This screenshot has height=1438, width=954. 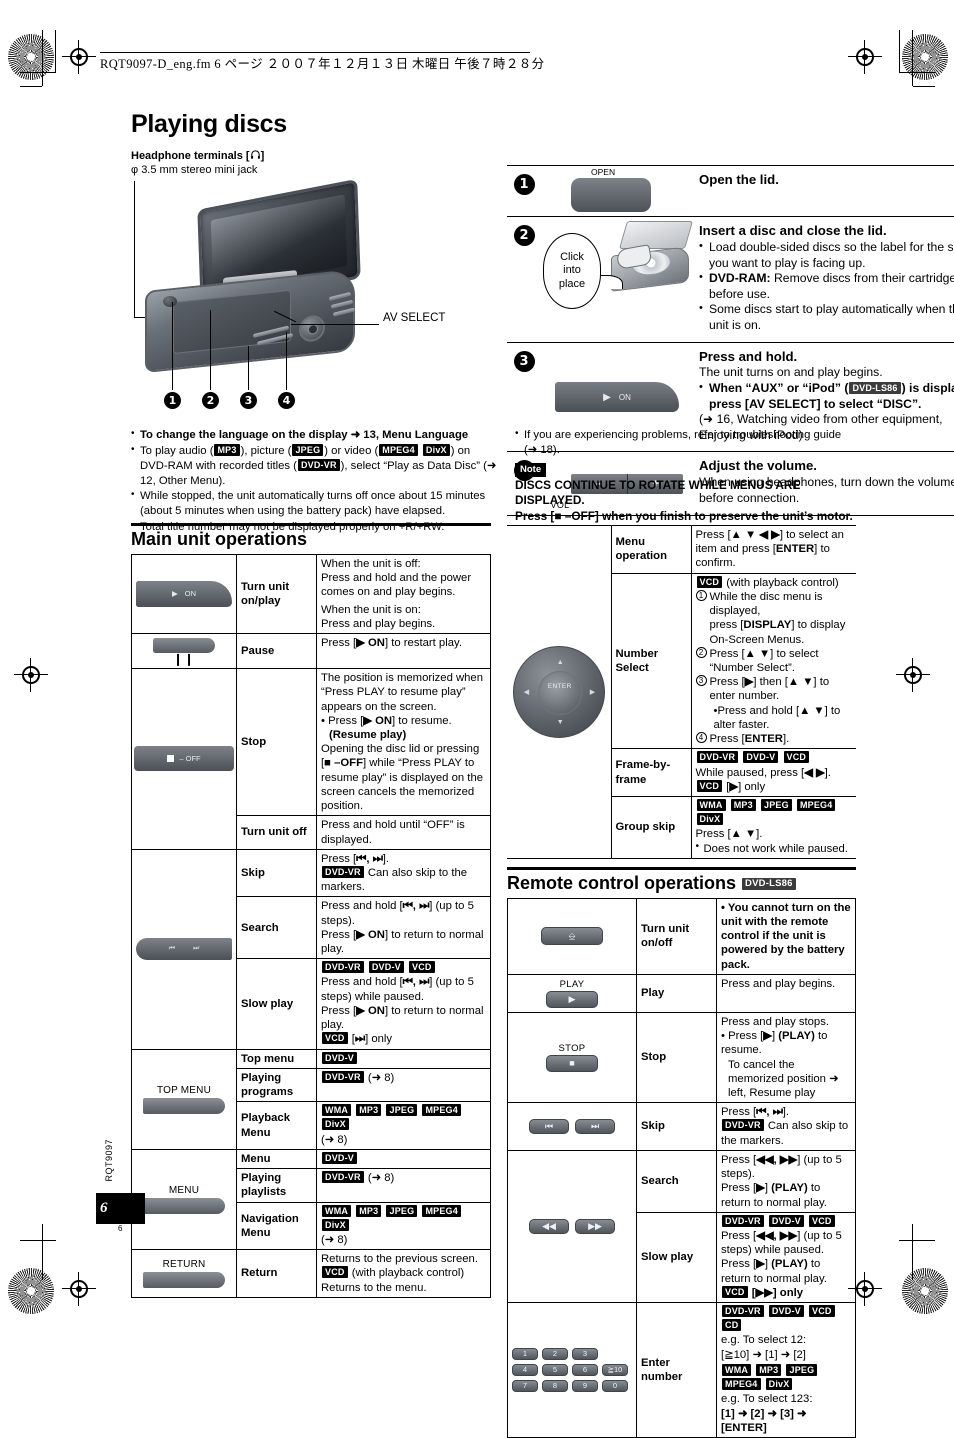 I want to click on bubble-tail, so click(x=610, y=282).